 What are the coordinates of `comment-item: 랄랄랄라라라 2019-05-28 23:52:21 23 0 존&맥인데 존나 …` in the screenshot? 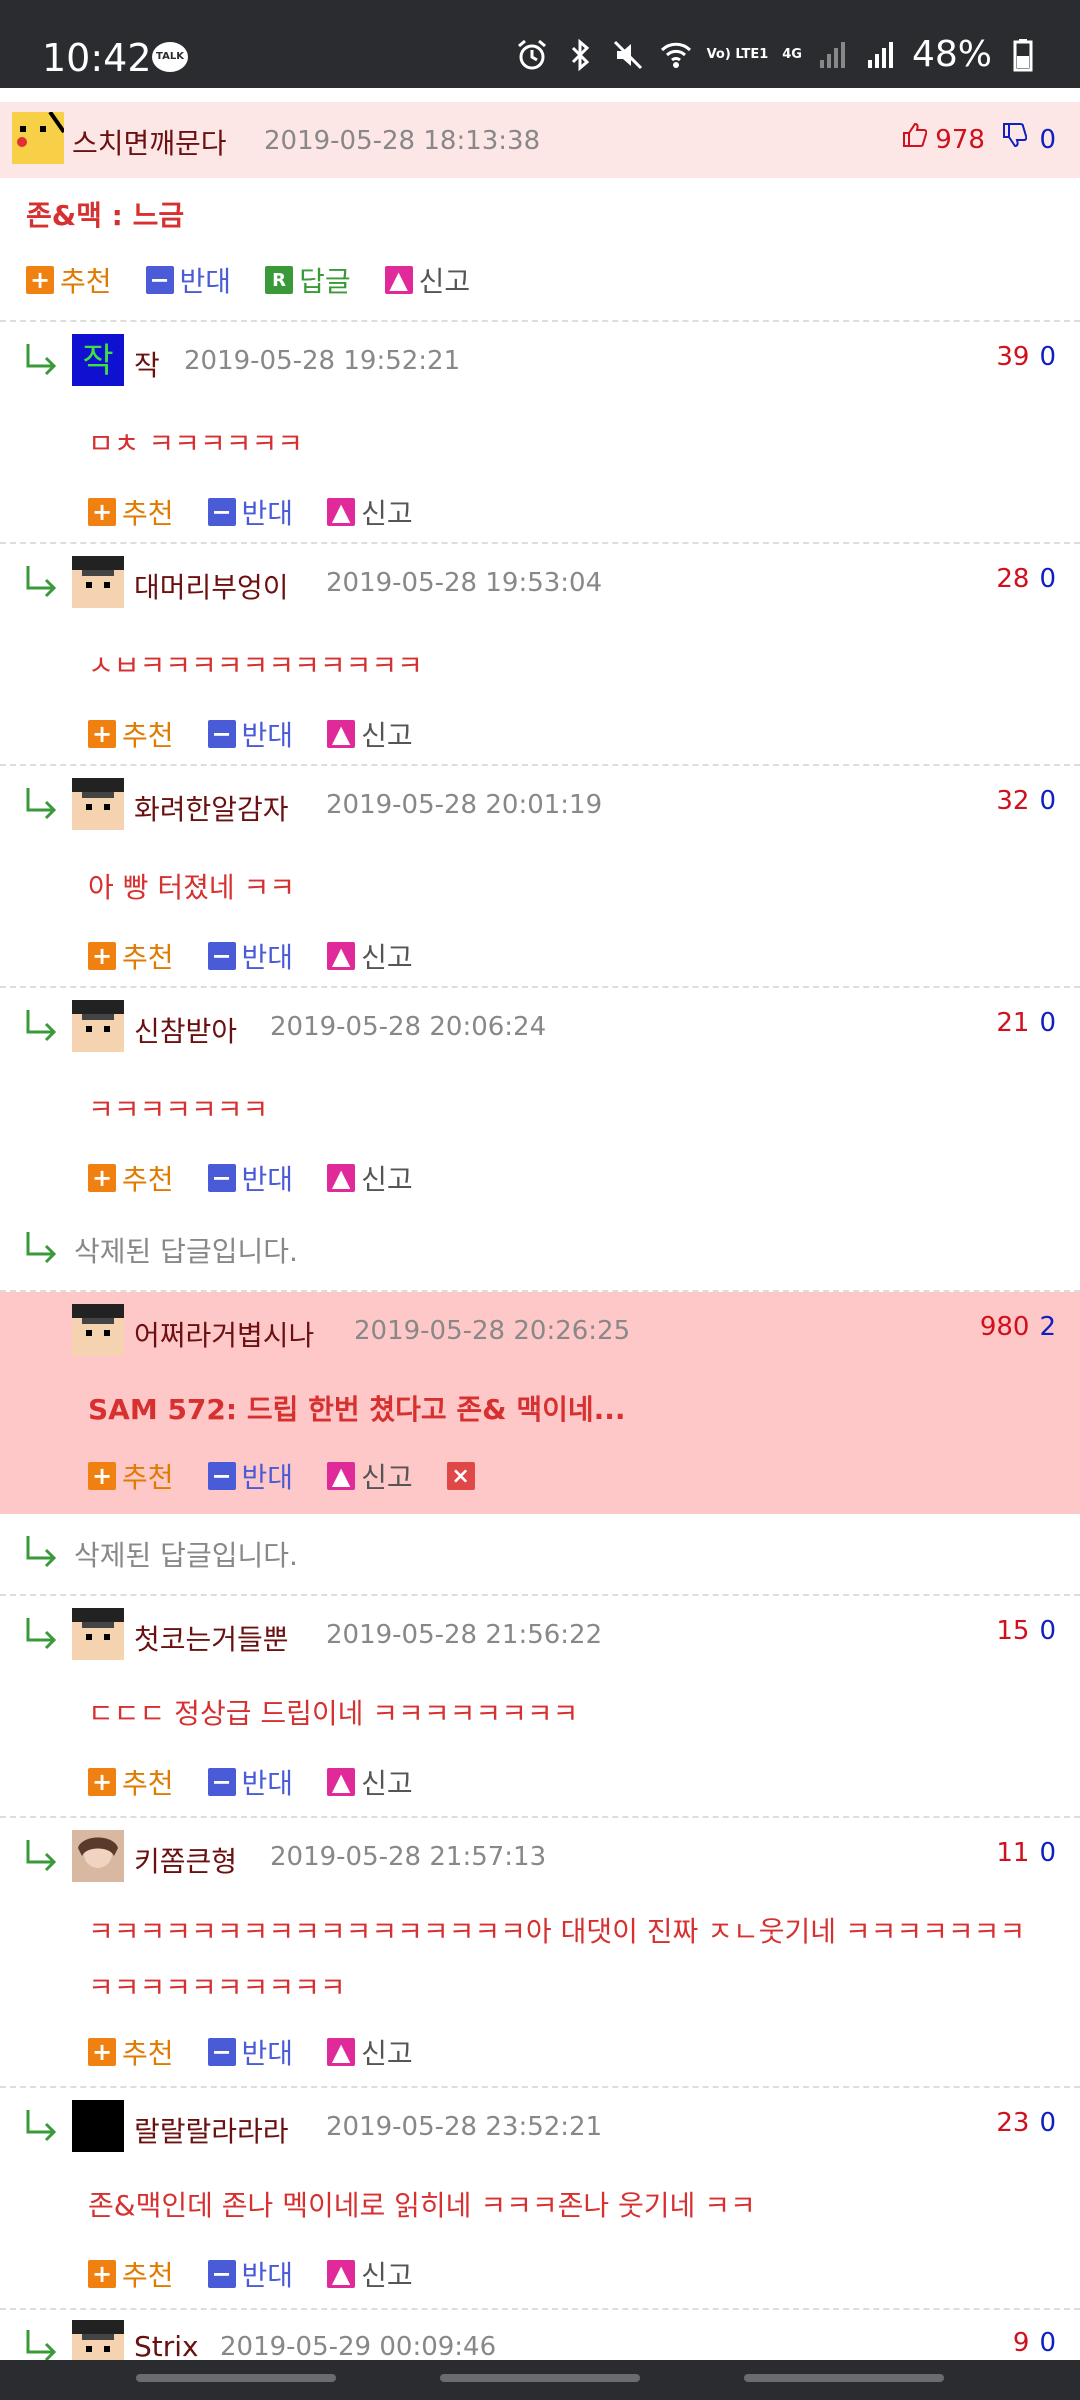 It's located at (540, 2199).